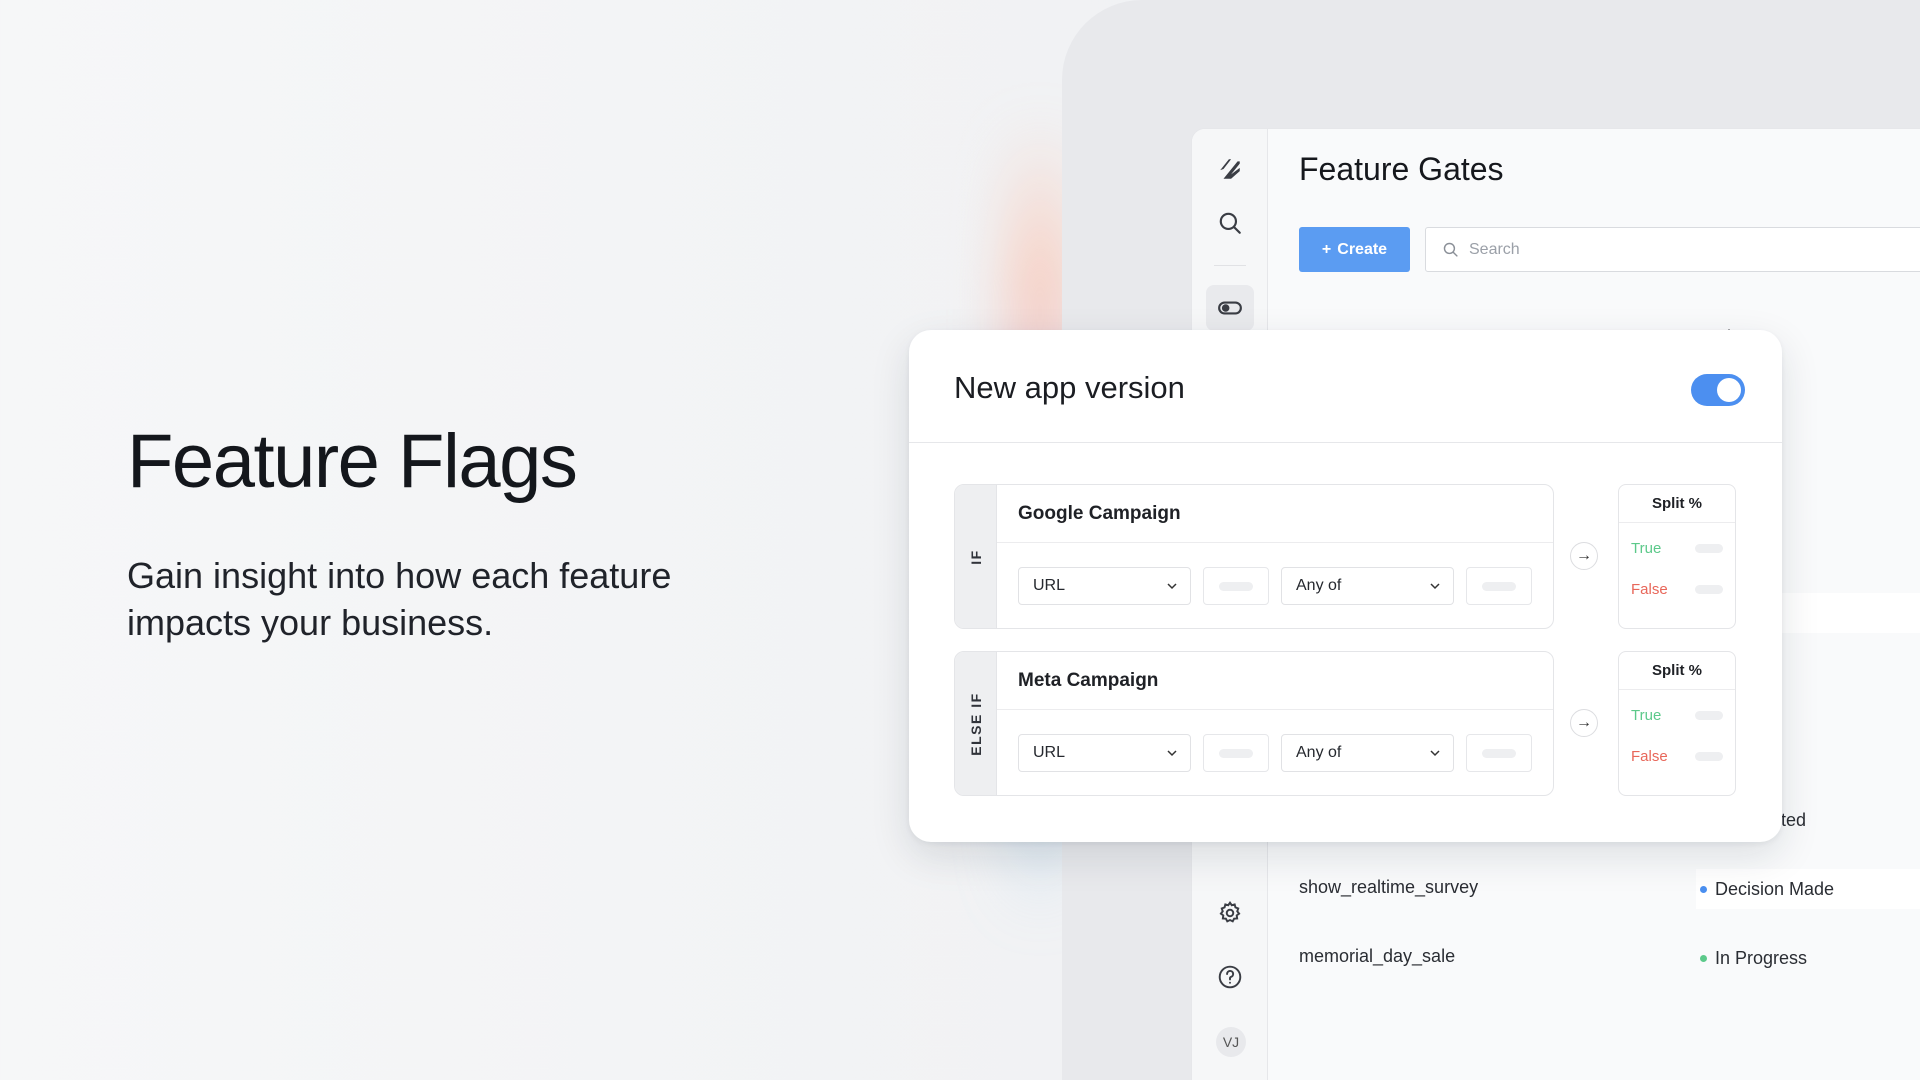 Image resolution: width=1920 pixels, height=1080 pixels. I want to click on status-badge: Decision Made, so click(1808, 889).